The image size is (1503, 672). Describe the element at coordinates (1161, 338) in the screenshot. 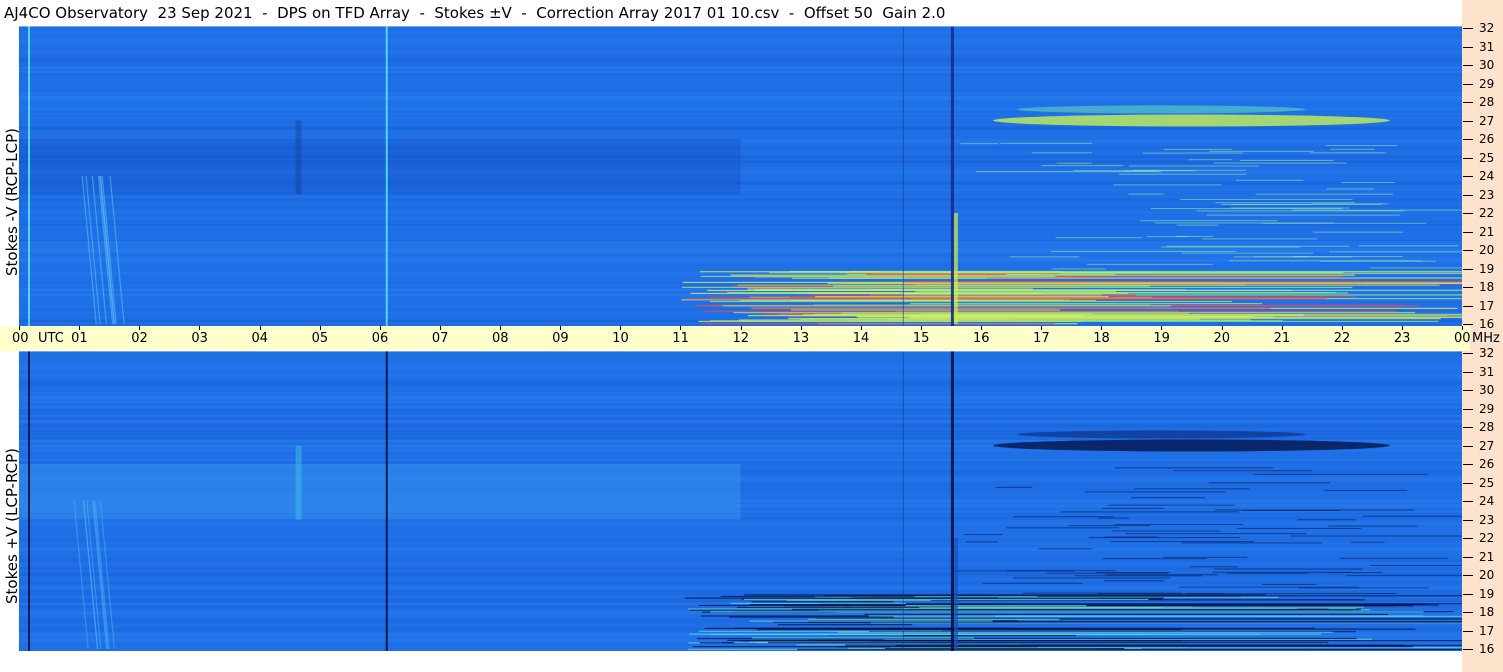

I see `time-tick-label: 19` at that location.